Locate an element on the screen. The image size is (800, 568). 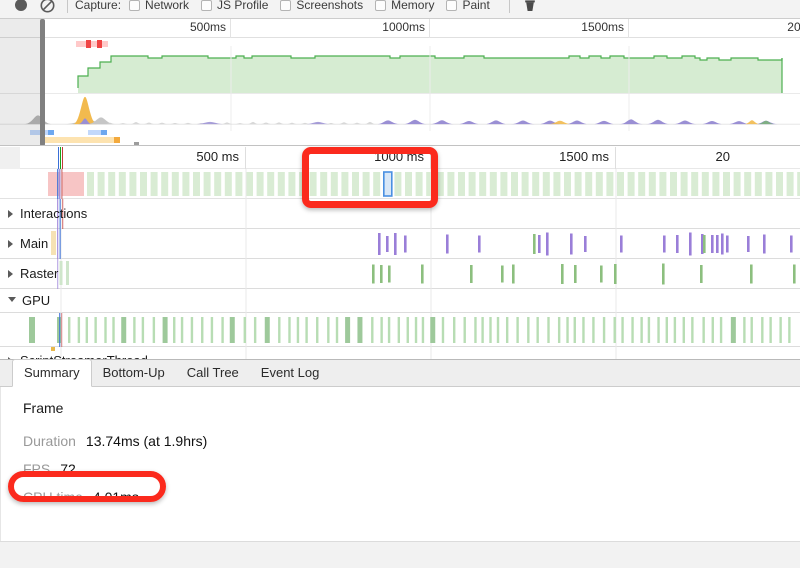
record-circle-icon is located at coordinates (21, 9).